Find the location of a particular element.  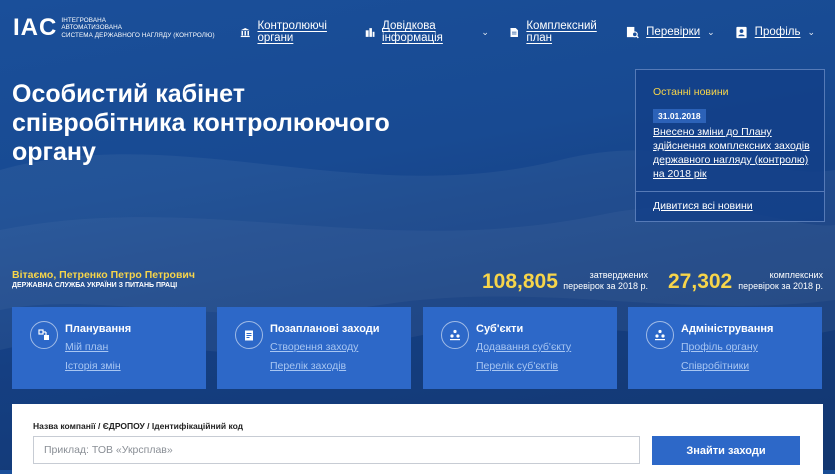

create-measure-link: Створення заходу is located at coordinates (314, 347).